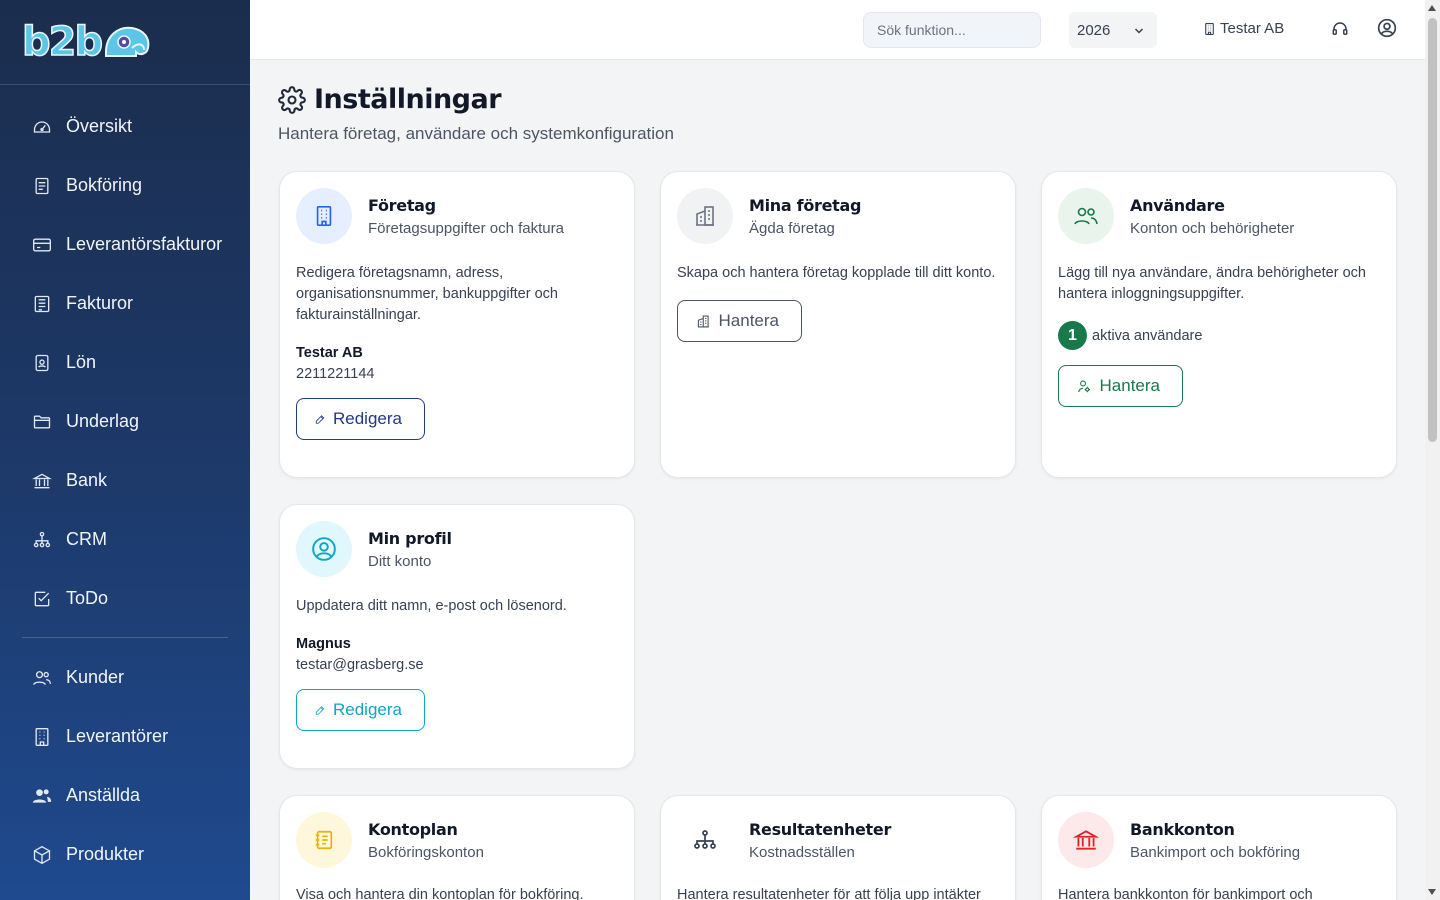  Describe the element at coordinates (1185, 893) in the screenshot. I see `card-description: Hantera bankkonton för bankimport och` at that location.